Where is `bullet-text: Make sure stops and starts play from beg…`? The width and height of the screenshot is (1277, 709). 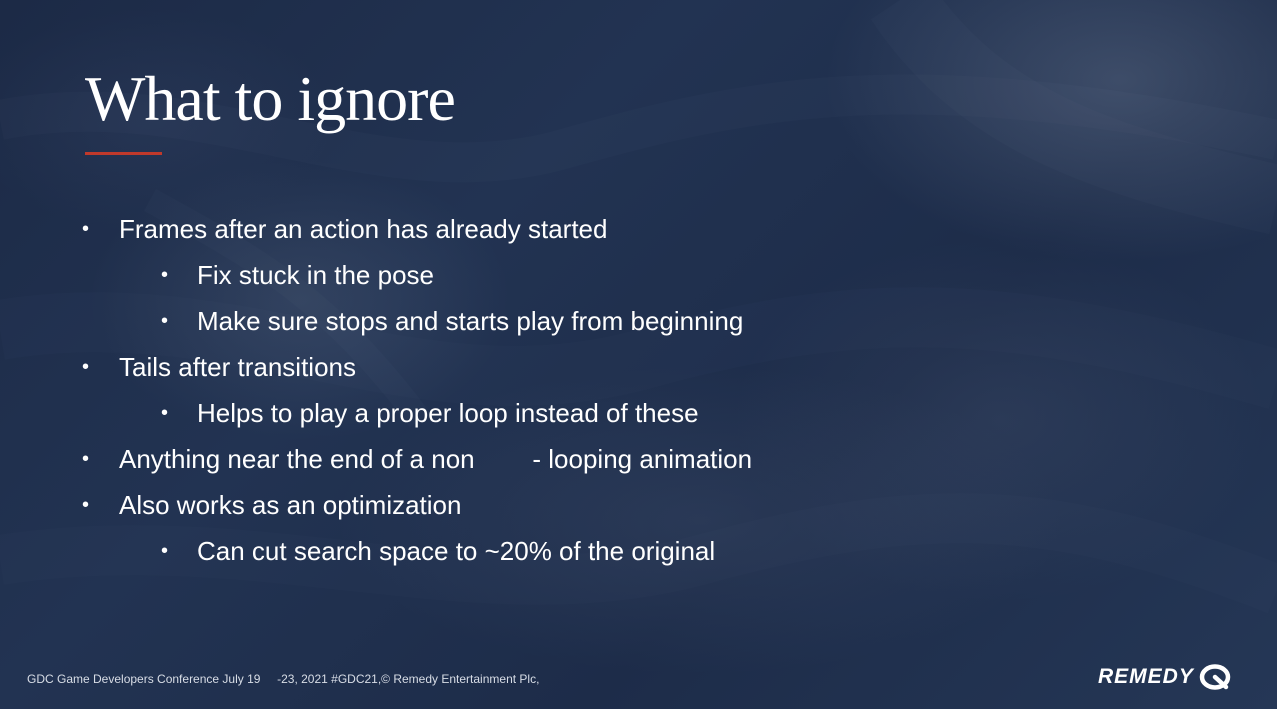 bullet-text: Make sure stops and starts play from beg… is located at coordinates (470, 321).